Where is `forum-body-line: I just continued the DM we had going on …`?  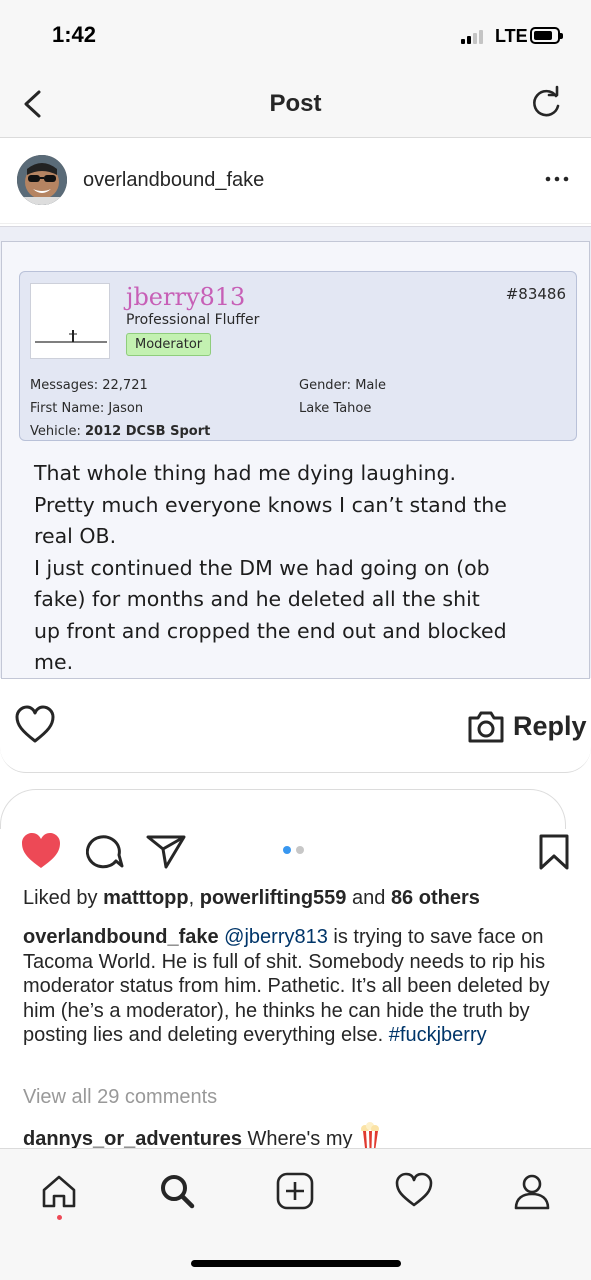 forum-body-line: I just continued the DM we had going on … is located at coordinates (262, 567).